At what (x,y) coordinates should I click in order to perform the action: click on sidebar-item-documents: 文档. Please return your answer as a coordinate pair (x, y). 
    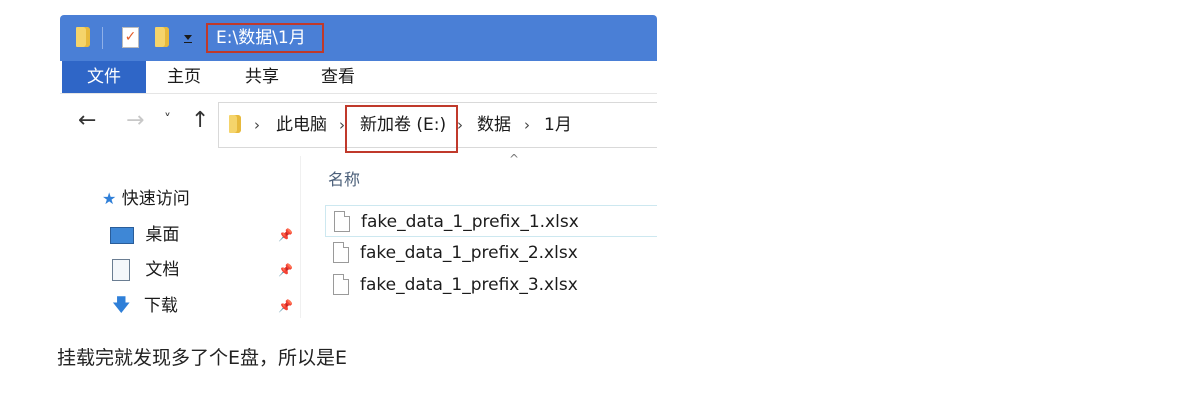
    Looking at the image, I should click on (145, 270).